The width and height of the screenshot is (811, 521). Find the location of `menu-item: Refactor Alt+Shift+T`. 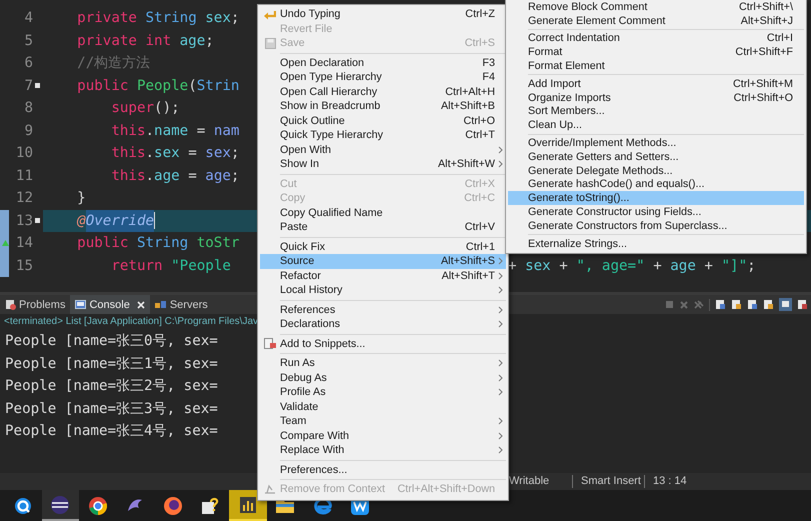

menu-item: Refactor Alt+Shift+T is located at coordinates (383, 275).